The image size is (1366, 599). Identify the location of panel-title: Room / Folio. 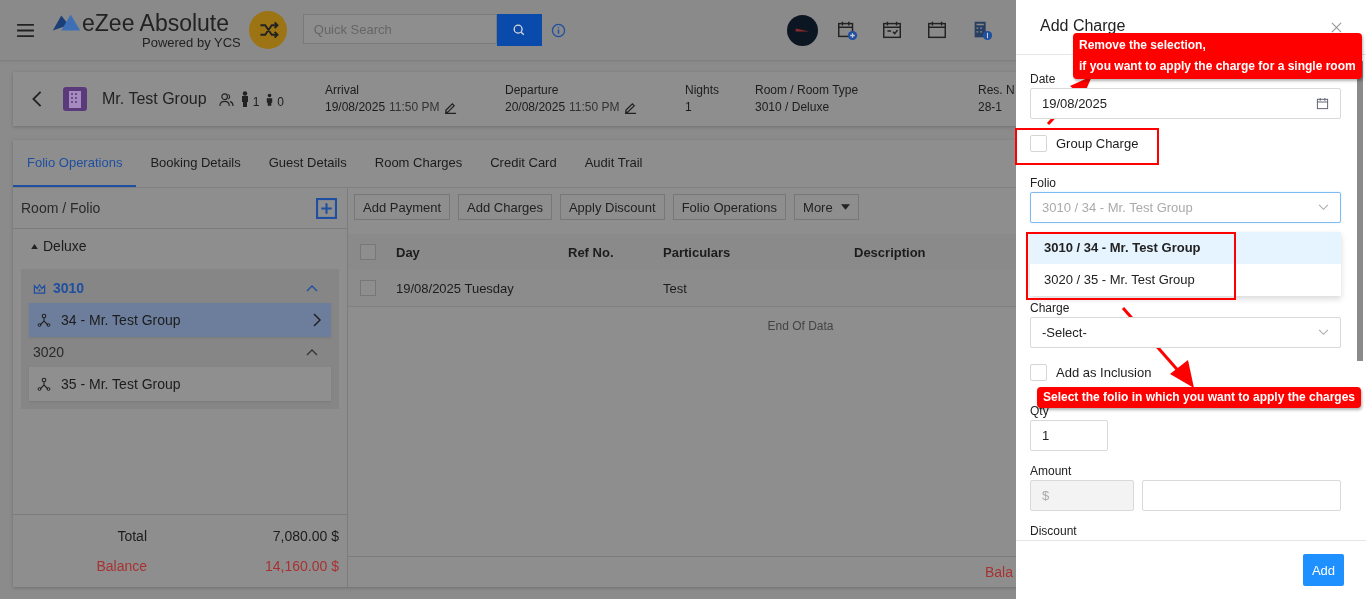
(61, 208).